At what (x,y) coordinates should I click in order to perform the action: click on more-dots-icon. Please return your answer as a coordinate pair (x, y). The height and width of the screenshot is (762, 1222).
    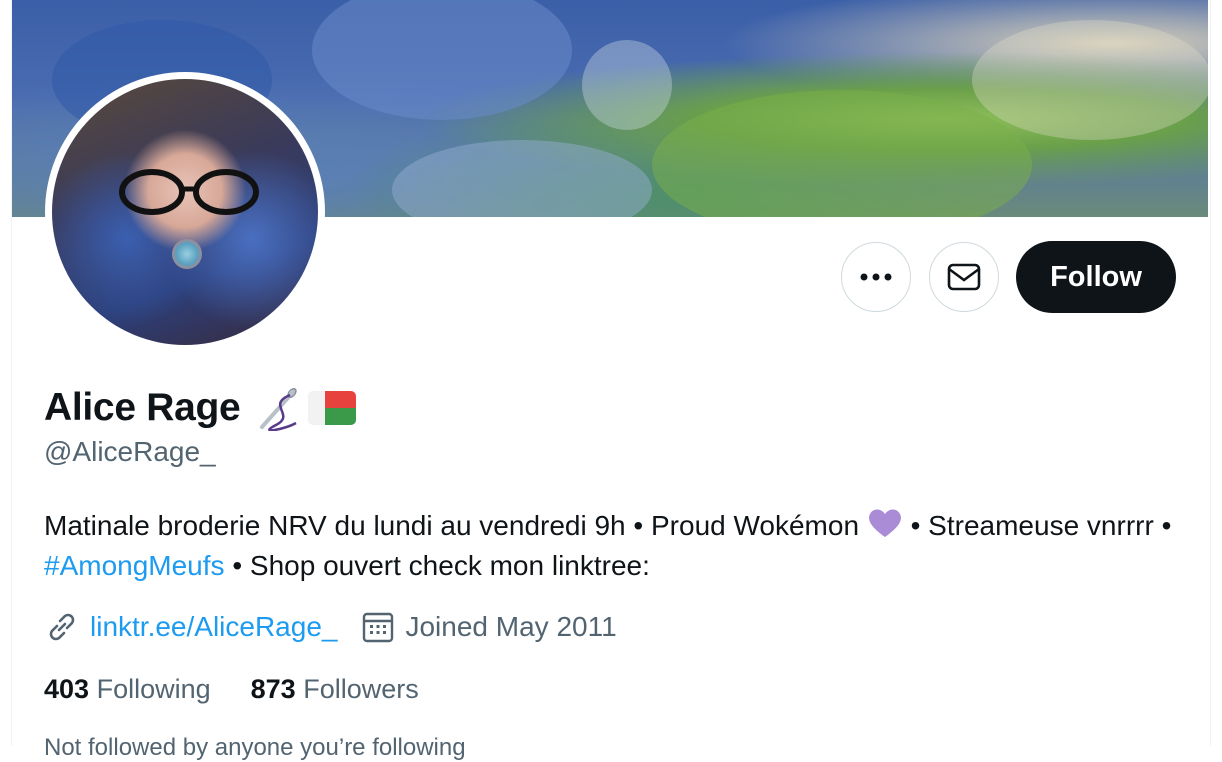
    Looking at the image, I should click on (876, 277).